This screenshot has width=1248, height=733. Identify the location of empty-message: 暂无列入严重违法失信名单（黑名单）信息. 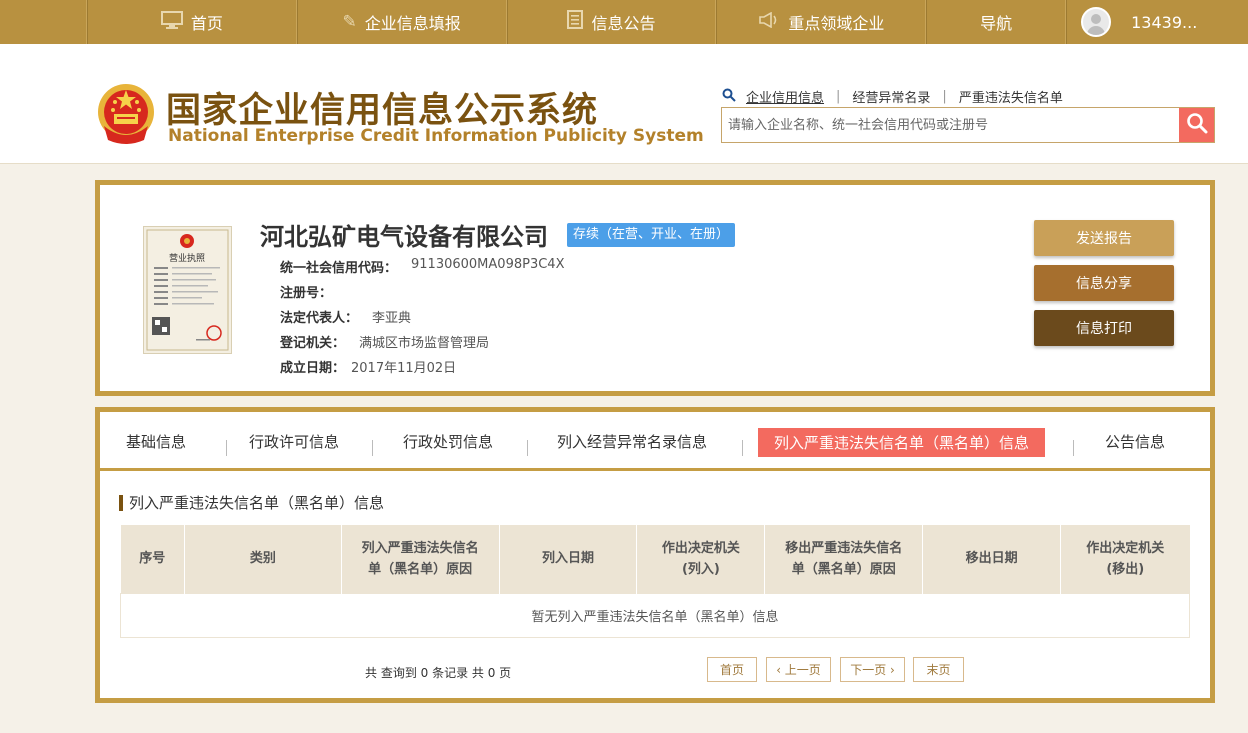
(655, 615).